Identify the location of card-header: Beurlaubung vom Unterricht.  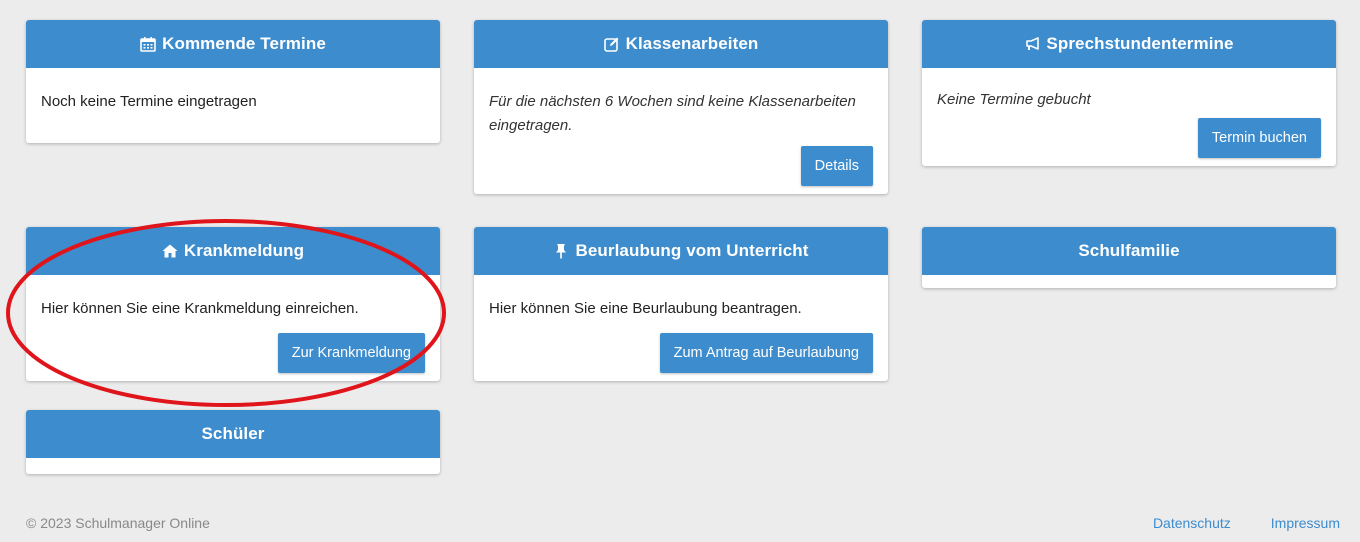
(681, 251).